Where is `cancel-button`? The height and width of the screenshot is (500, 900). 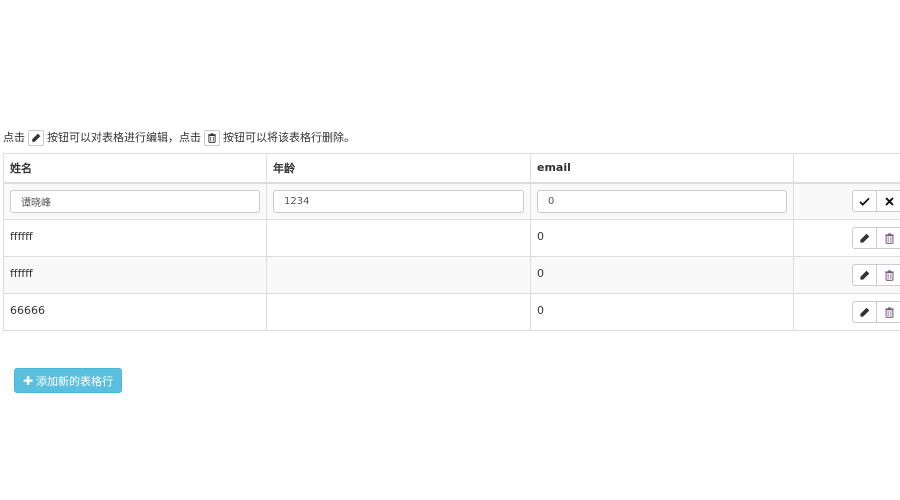 cancel-button is located at coordinates (888, 201).